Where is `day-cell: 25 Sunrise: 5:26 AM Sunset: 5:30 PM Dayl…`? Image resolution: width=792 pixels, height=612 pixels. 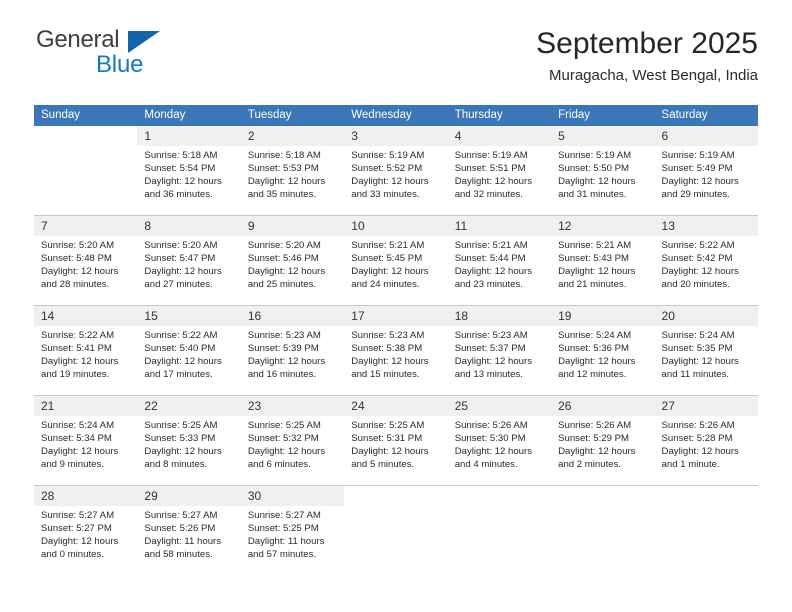 day-cell: 25 Sunrise: 5:26 AM Sunset: 5:30 PM Dayl… is located at coordinates (499, 440).